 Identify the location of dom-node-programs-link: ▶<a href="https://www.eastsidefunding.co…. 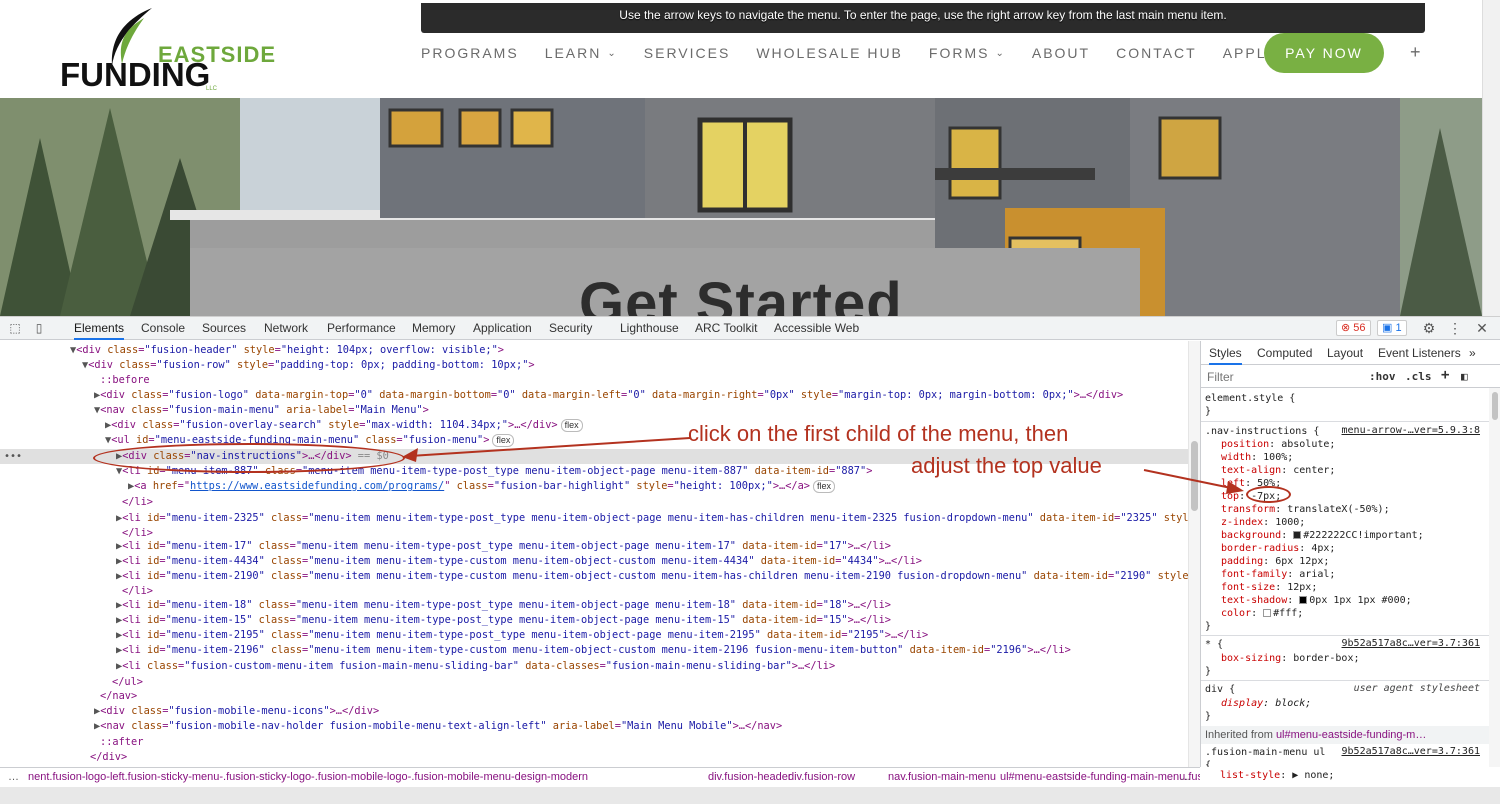
(482, 486).